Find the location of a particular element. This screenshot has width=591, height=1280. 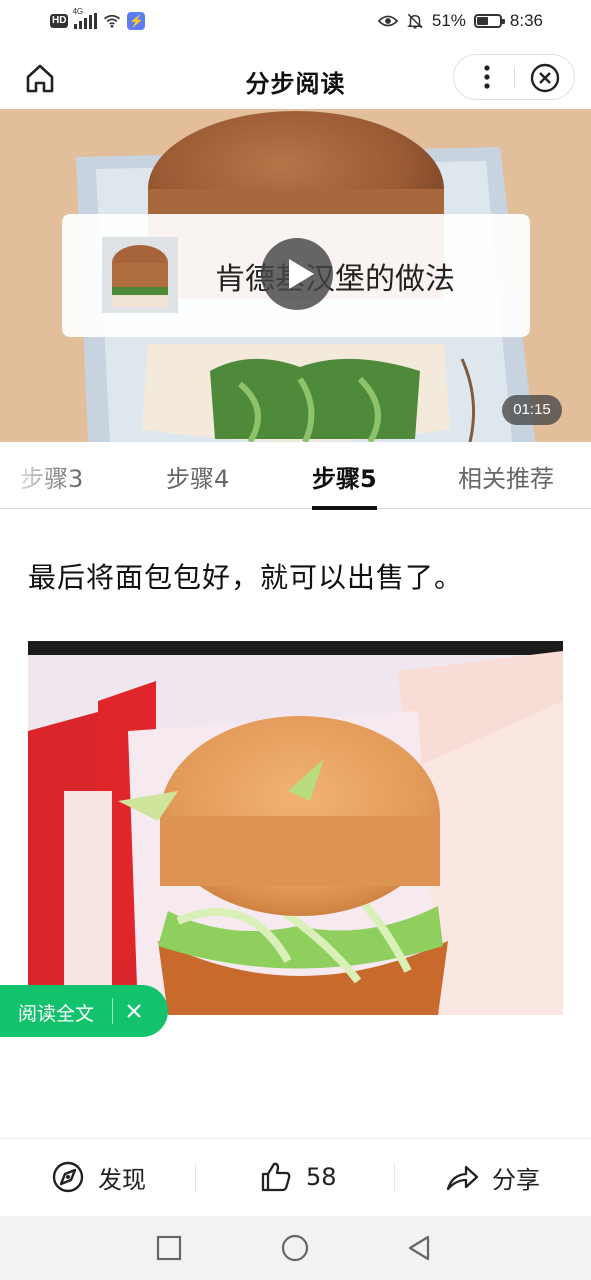

likes-count: 58 is located at coordinates (321, 1177).